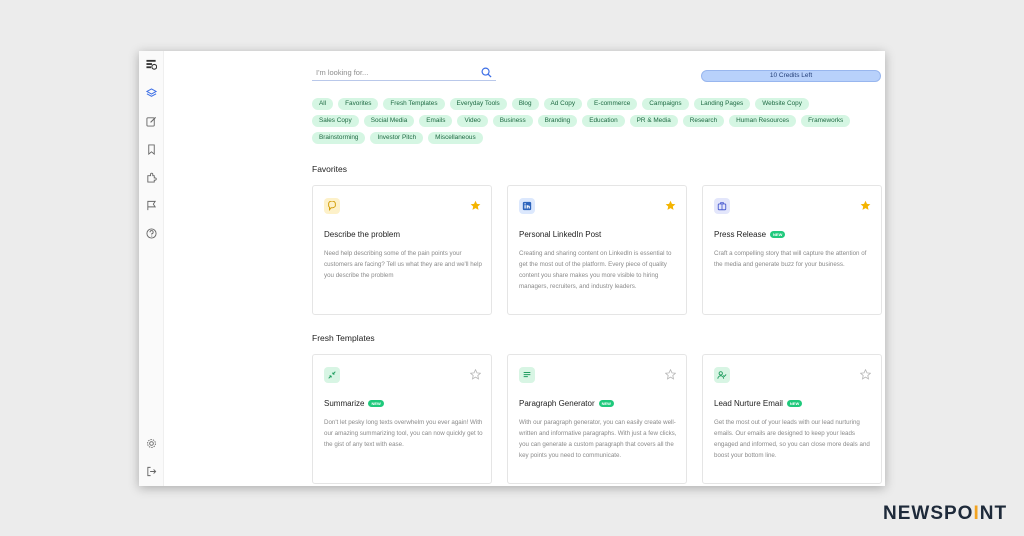 Image resolution: width=1024 pixels, height=536 pixels. I want to click on category-chip: Emails, so click(436, 121).